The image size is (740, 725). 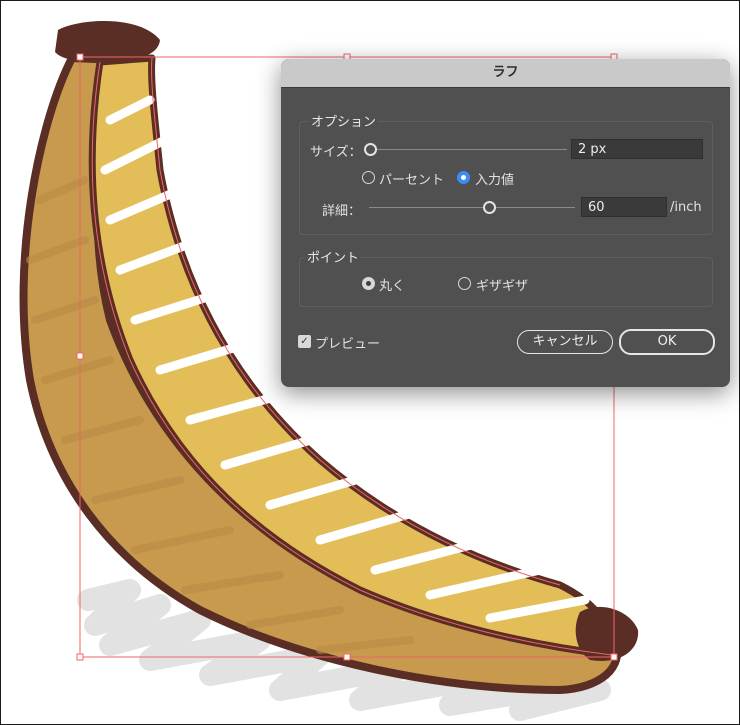 I want to click on detail-label: 詳細：, so click(x=342, y=211).